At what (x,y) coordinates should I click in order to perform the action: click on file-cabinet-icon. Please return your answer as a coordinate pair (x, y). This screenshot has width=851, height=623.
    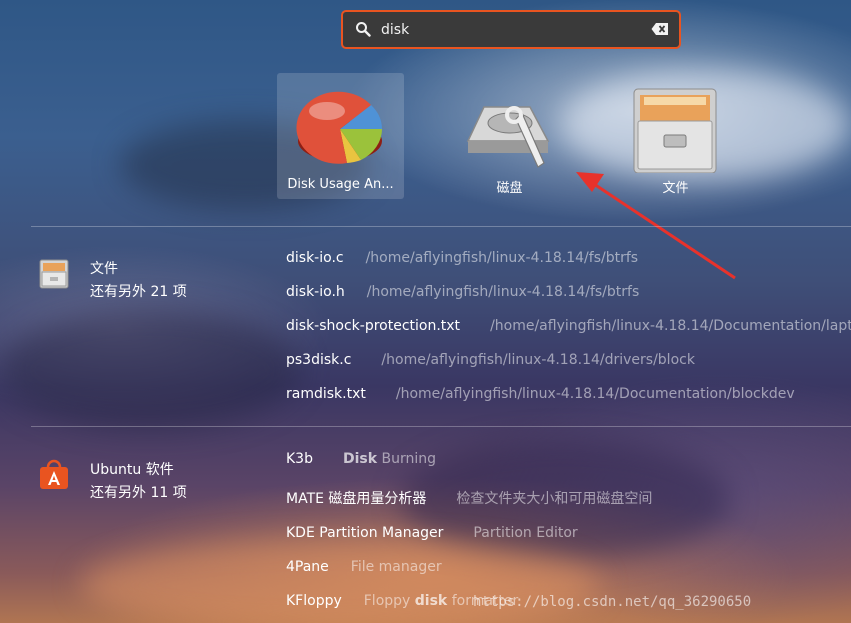
    Looking at the image, I should click on (54, 274).